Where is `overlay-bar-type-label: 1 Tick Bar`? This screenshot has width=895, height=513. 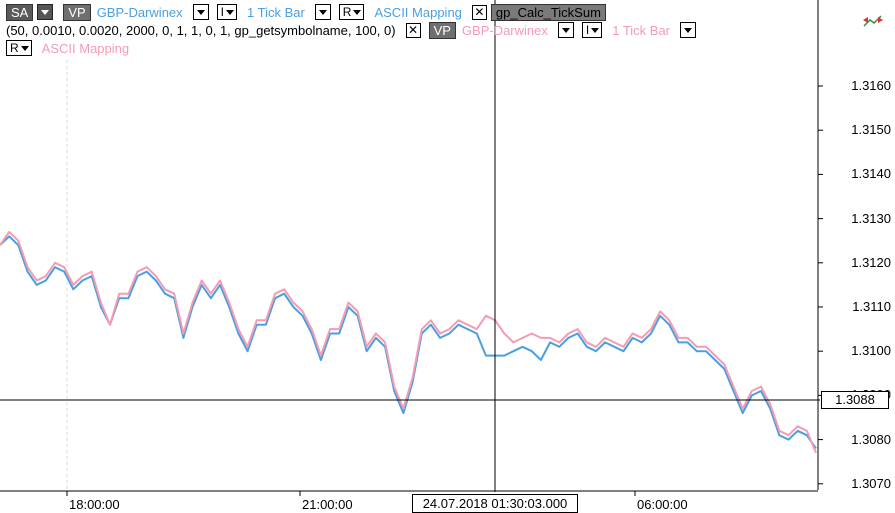 overlay-bar-type-label: 1 Tick Bar is located at coordinates (641, 30).